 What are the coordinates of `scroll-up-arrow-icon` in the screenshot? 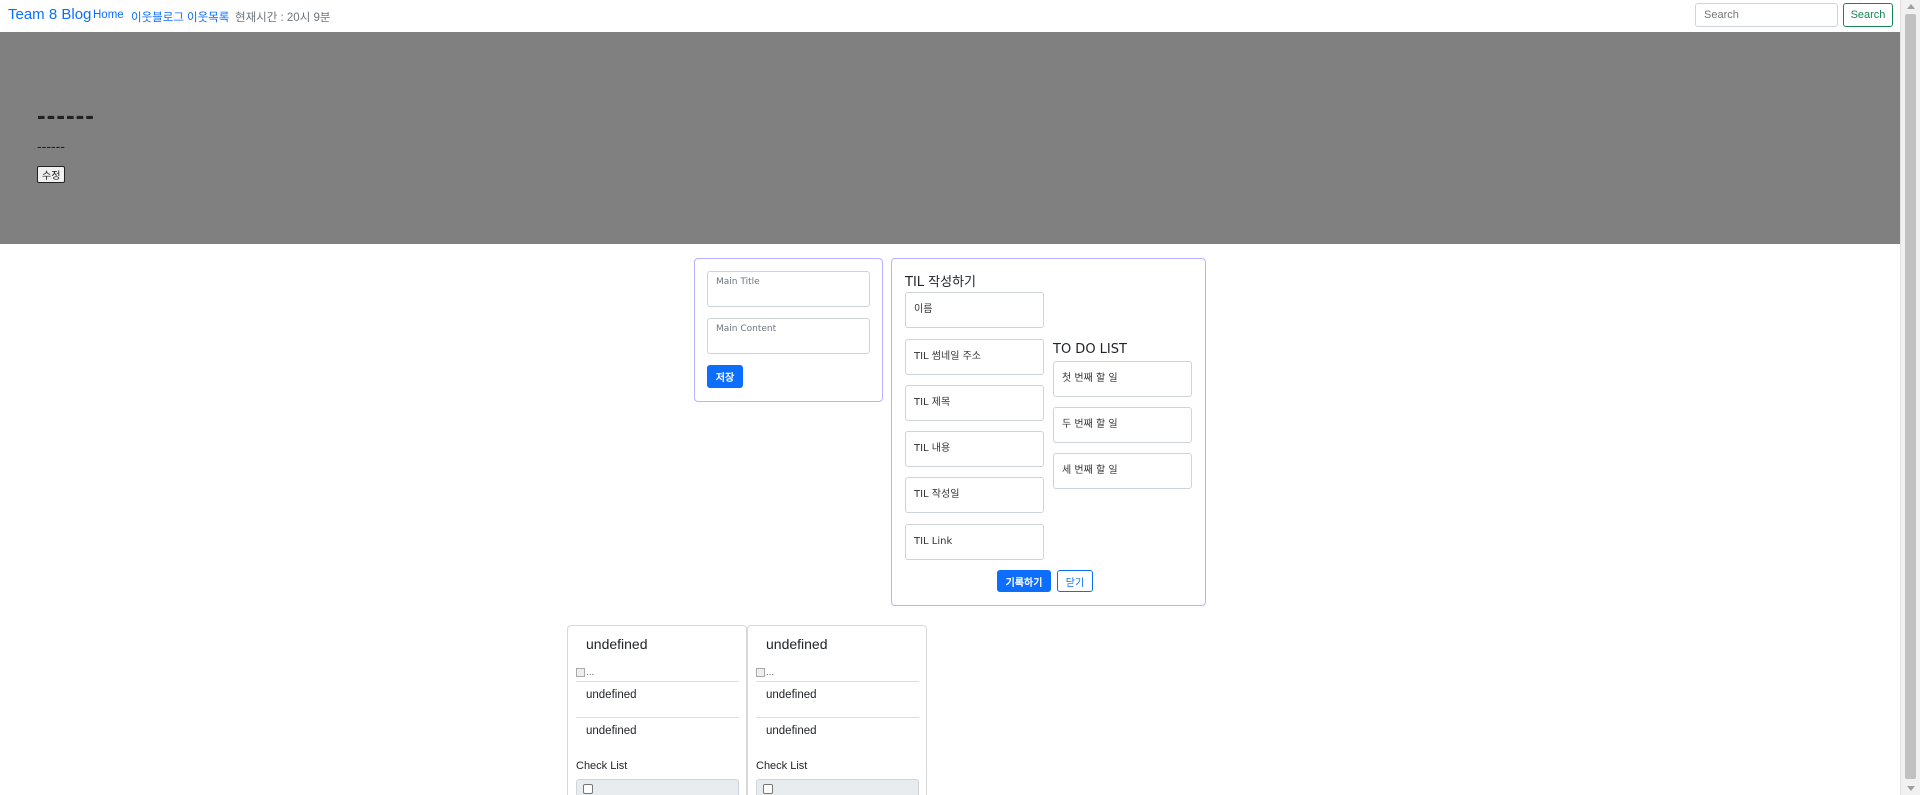 It's located at (1911, 6).